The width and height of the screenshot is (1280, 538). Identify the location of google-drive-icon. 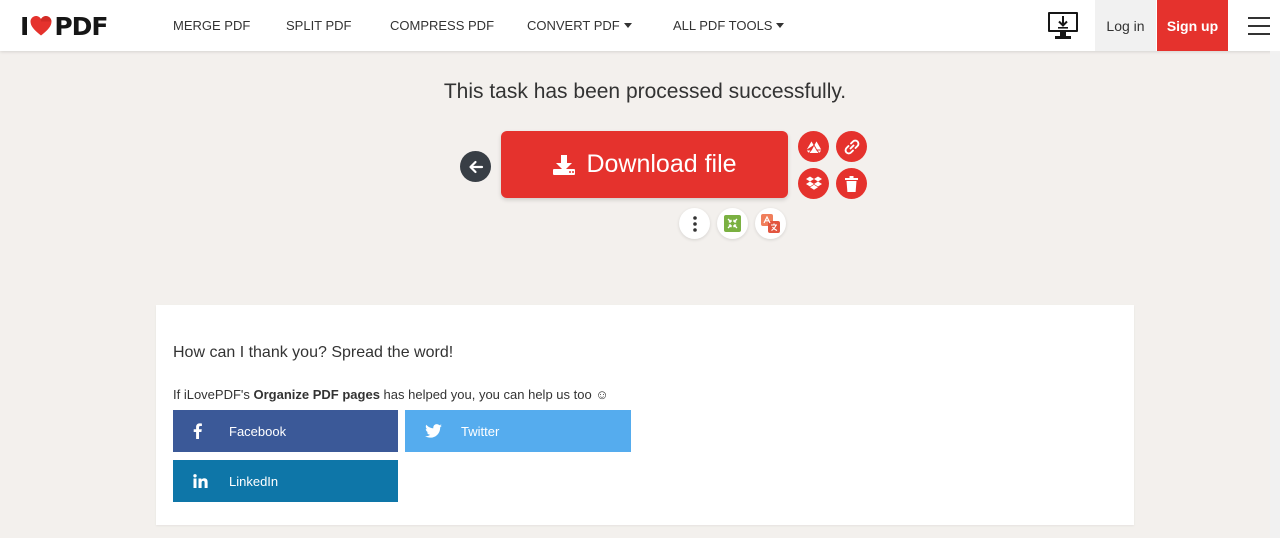
(813, 146).